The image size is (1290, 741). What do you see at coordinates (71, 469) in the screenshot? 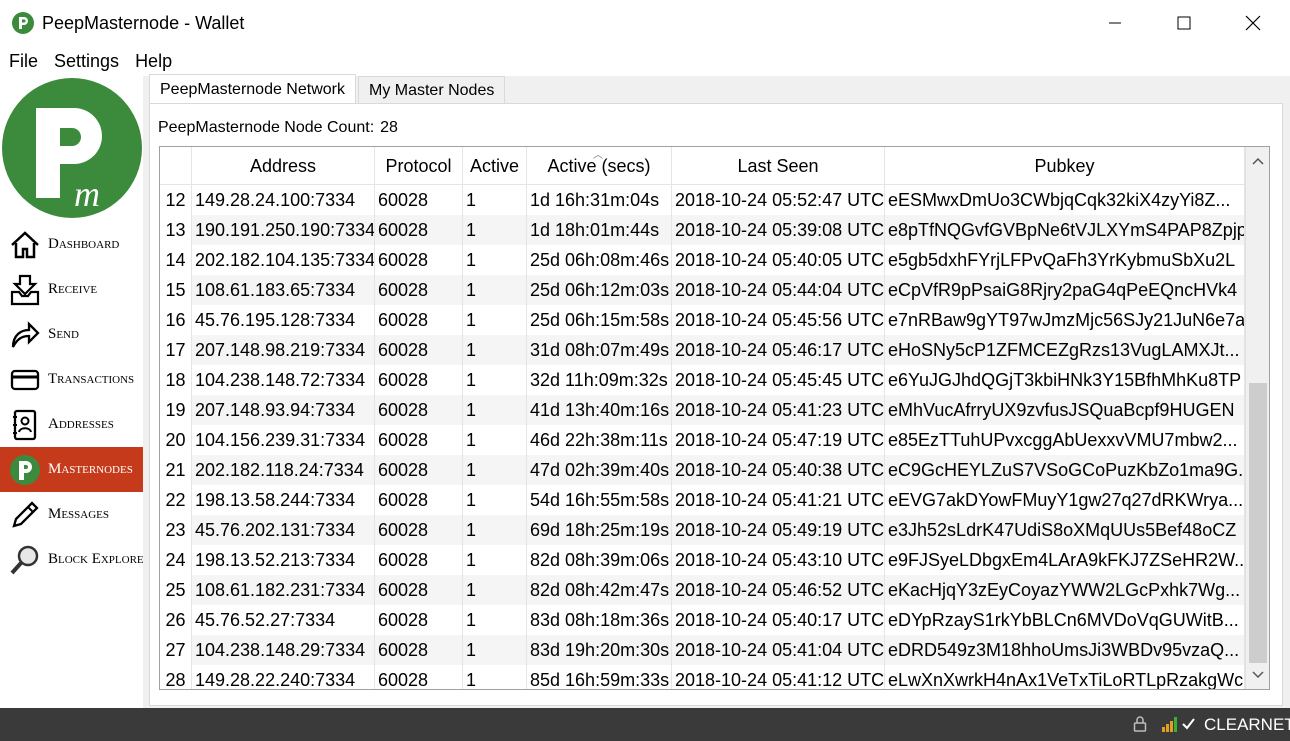
I see `sidebar-item-masternodes: Masternodes` at bounding box center [71, 469].